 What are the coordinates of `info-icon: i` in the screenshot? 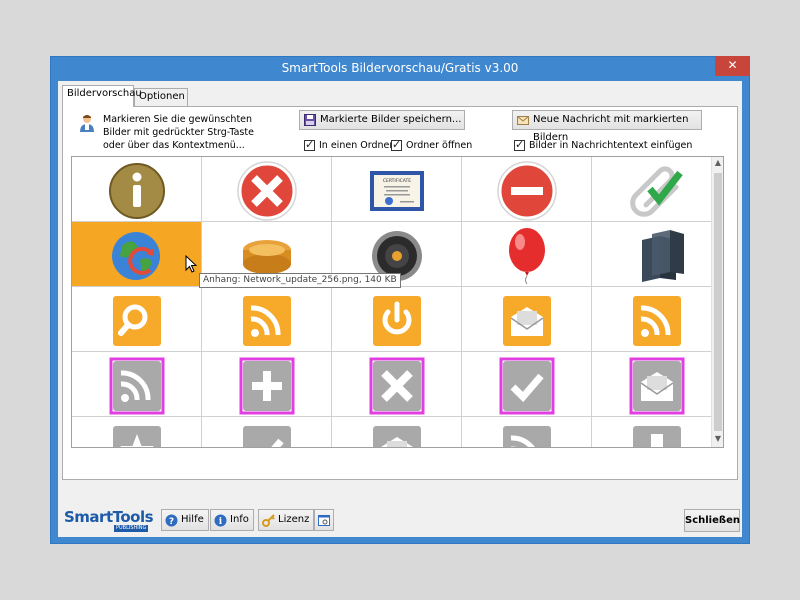 It's located at (220, 520).